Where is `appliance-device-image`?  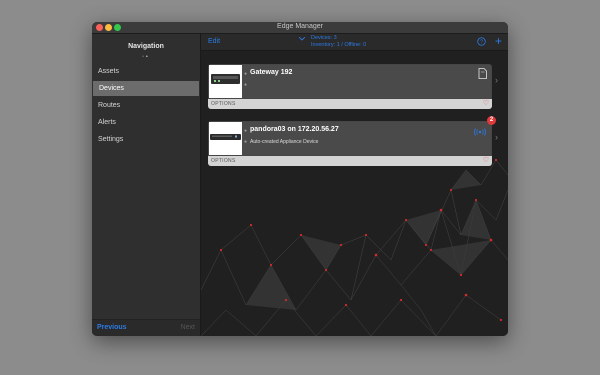 appliance-device-image is located at coordinates (225, 137).